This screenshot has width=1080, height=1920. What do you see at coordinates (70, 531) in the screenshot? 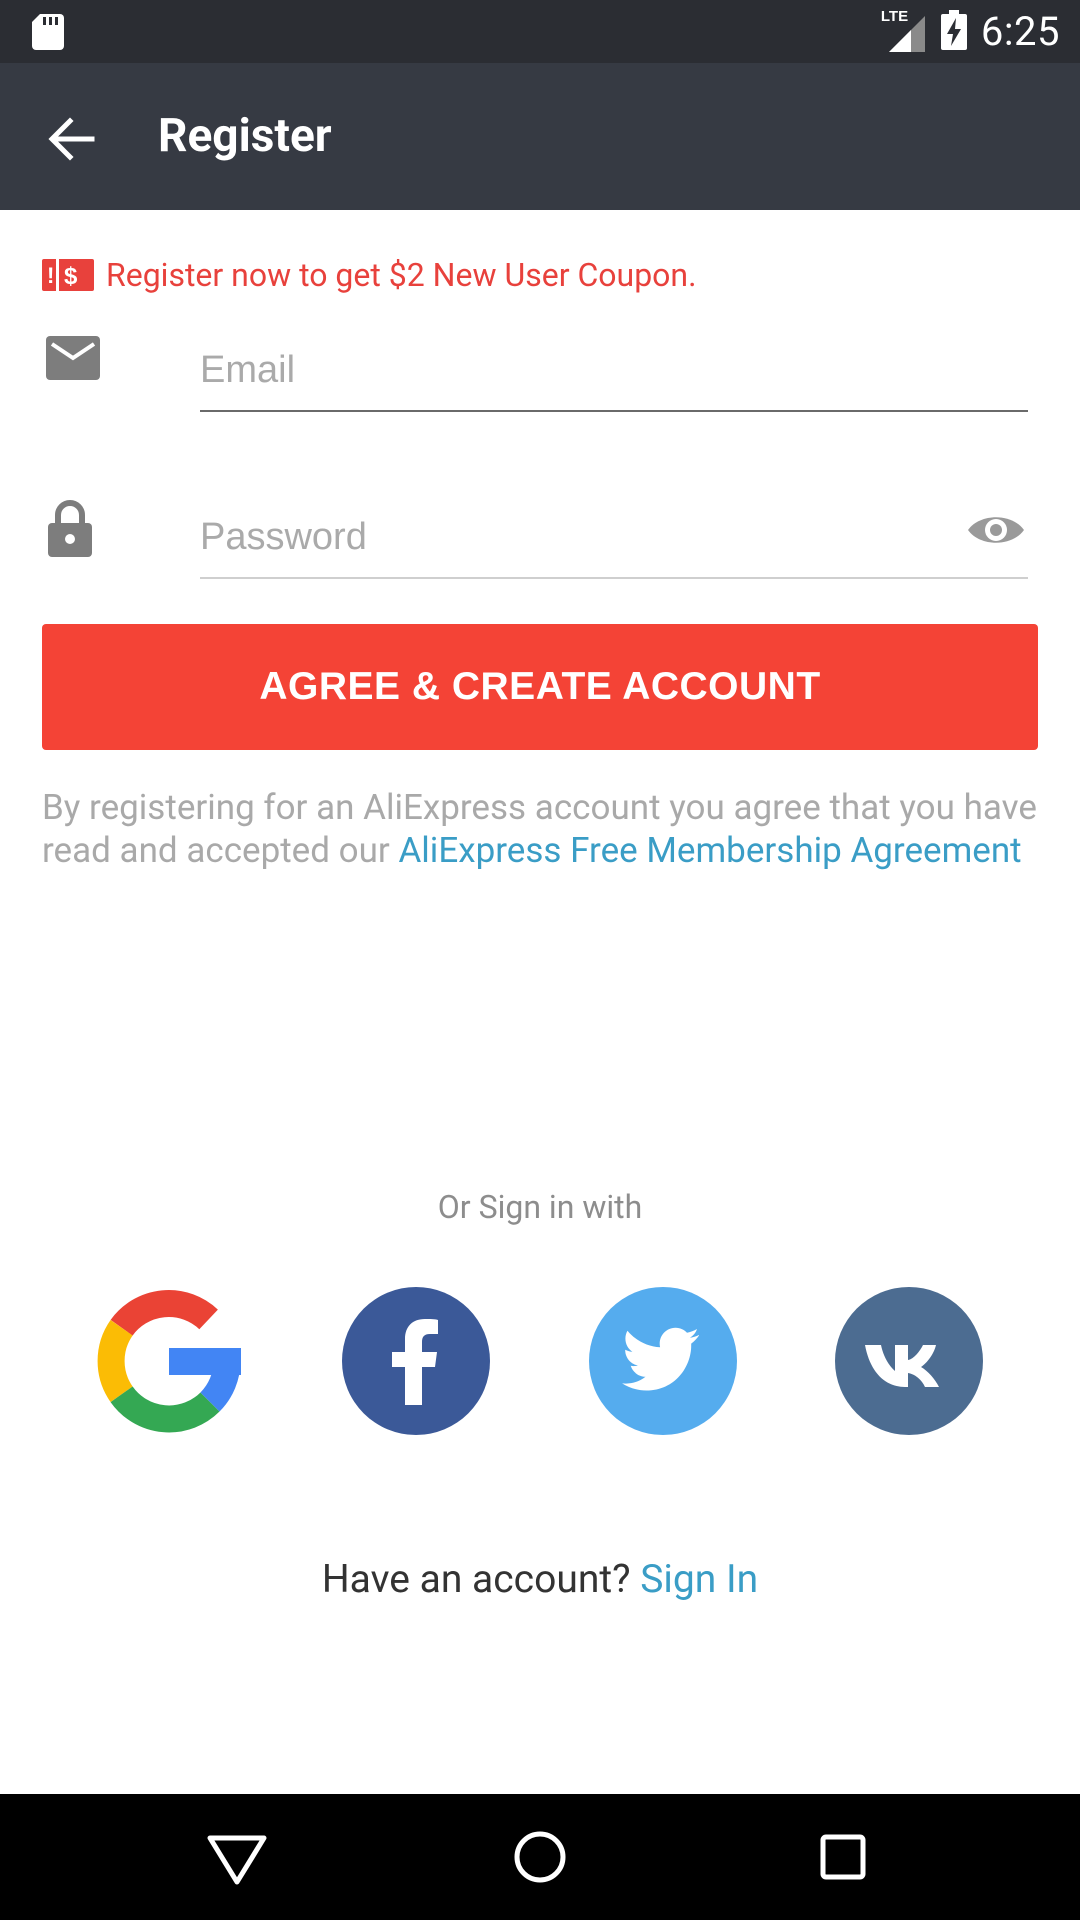
I see `lock-icon` at bounding box center [70, 531].